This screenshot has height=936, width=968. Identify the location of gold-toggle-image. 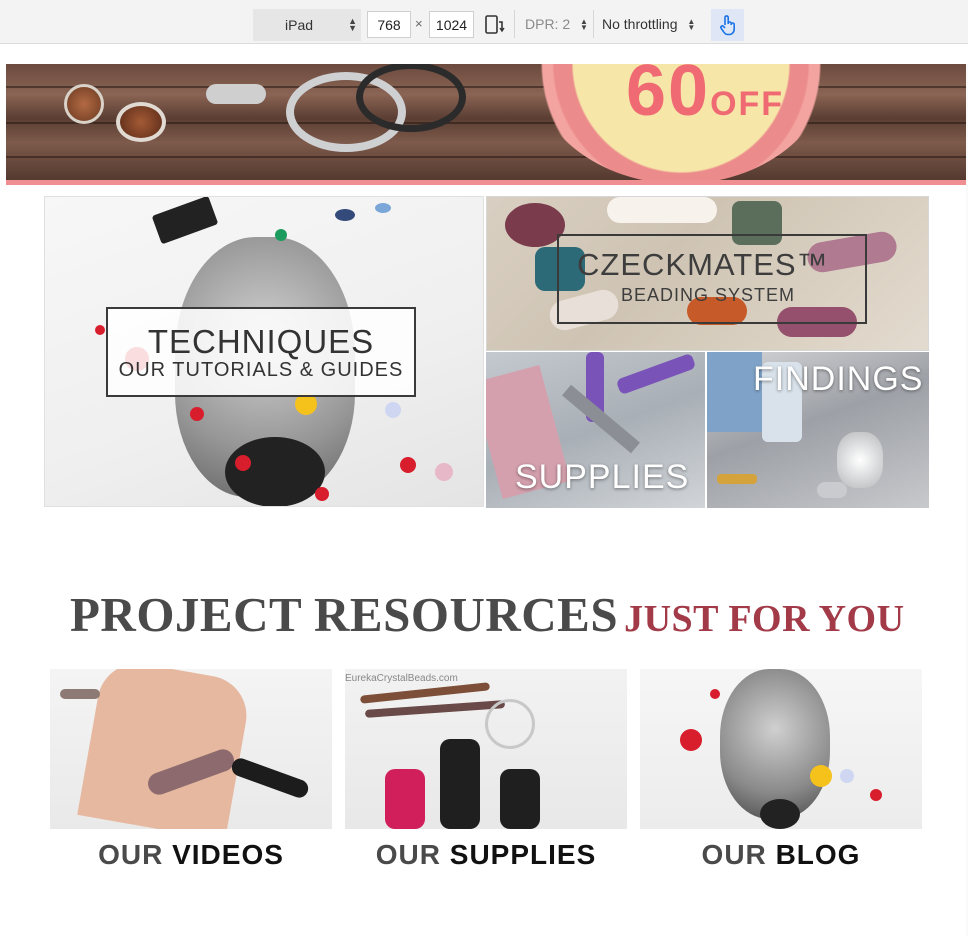
(737, 479).